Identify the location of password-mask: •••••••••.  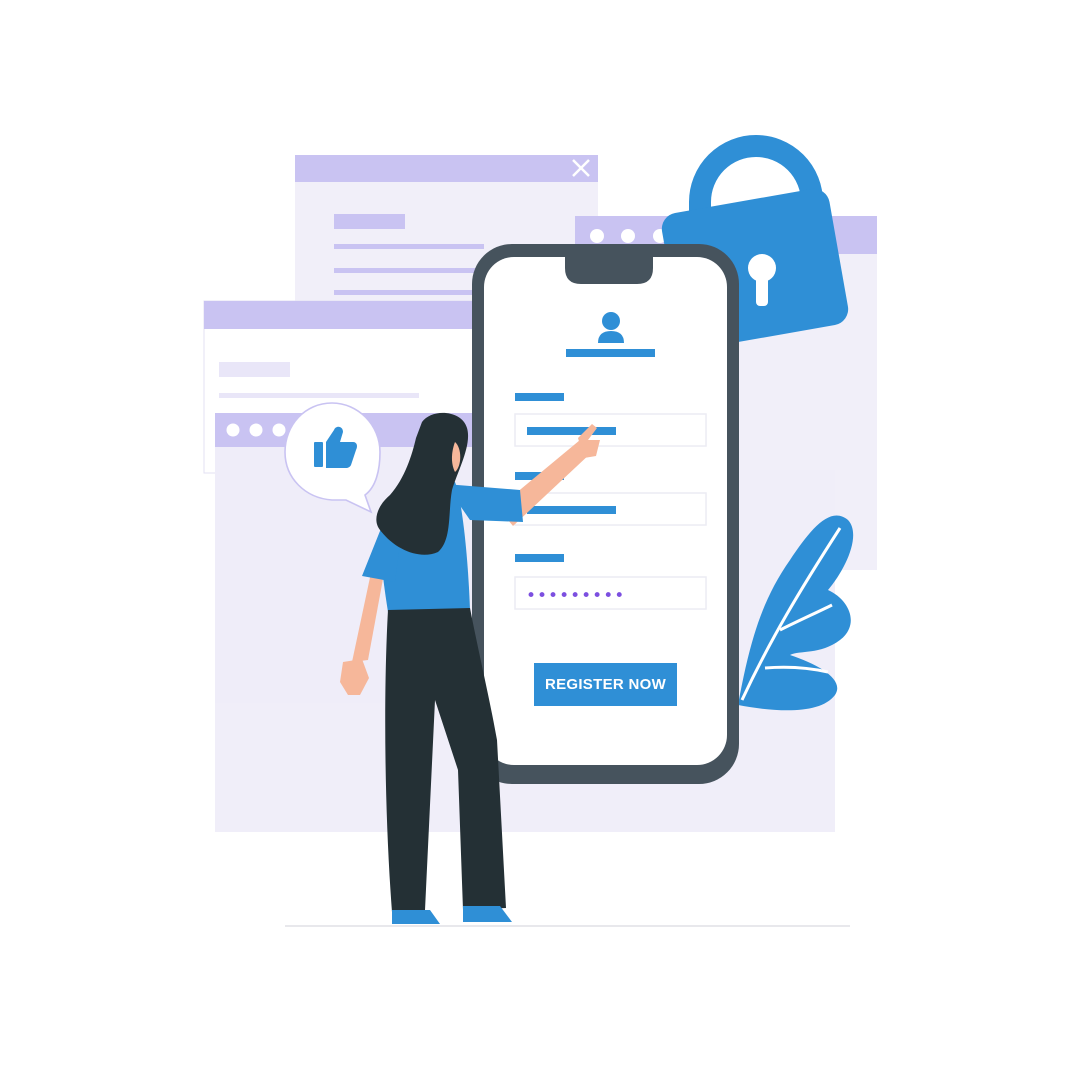
(575, 596).